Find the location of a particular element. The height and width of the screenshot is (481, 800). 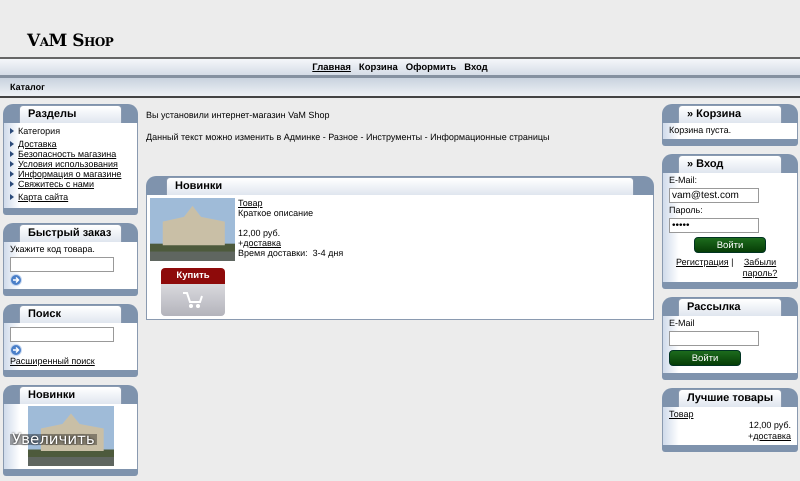

forgot-password-link: Забыли пароль? is located at coordinates (760, 268).